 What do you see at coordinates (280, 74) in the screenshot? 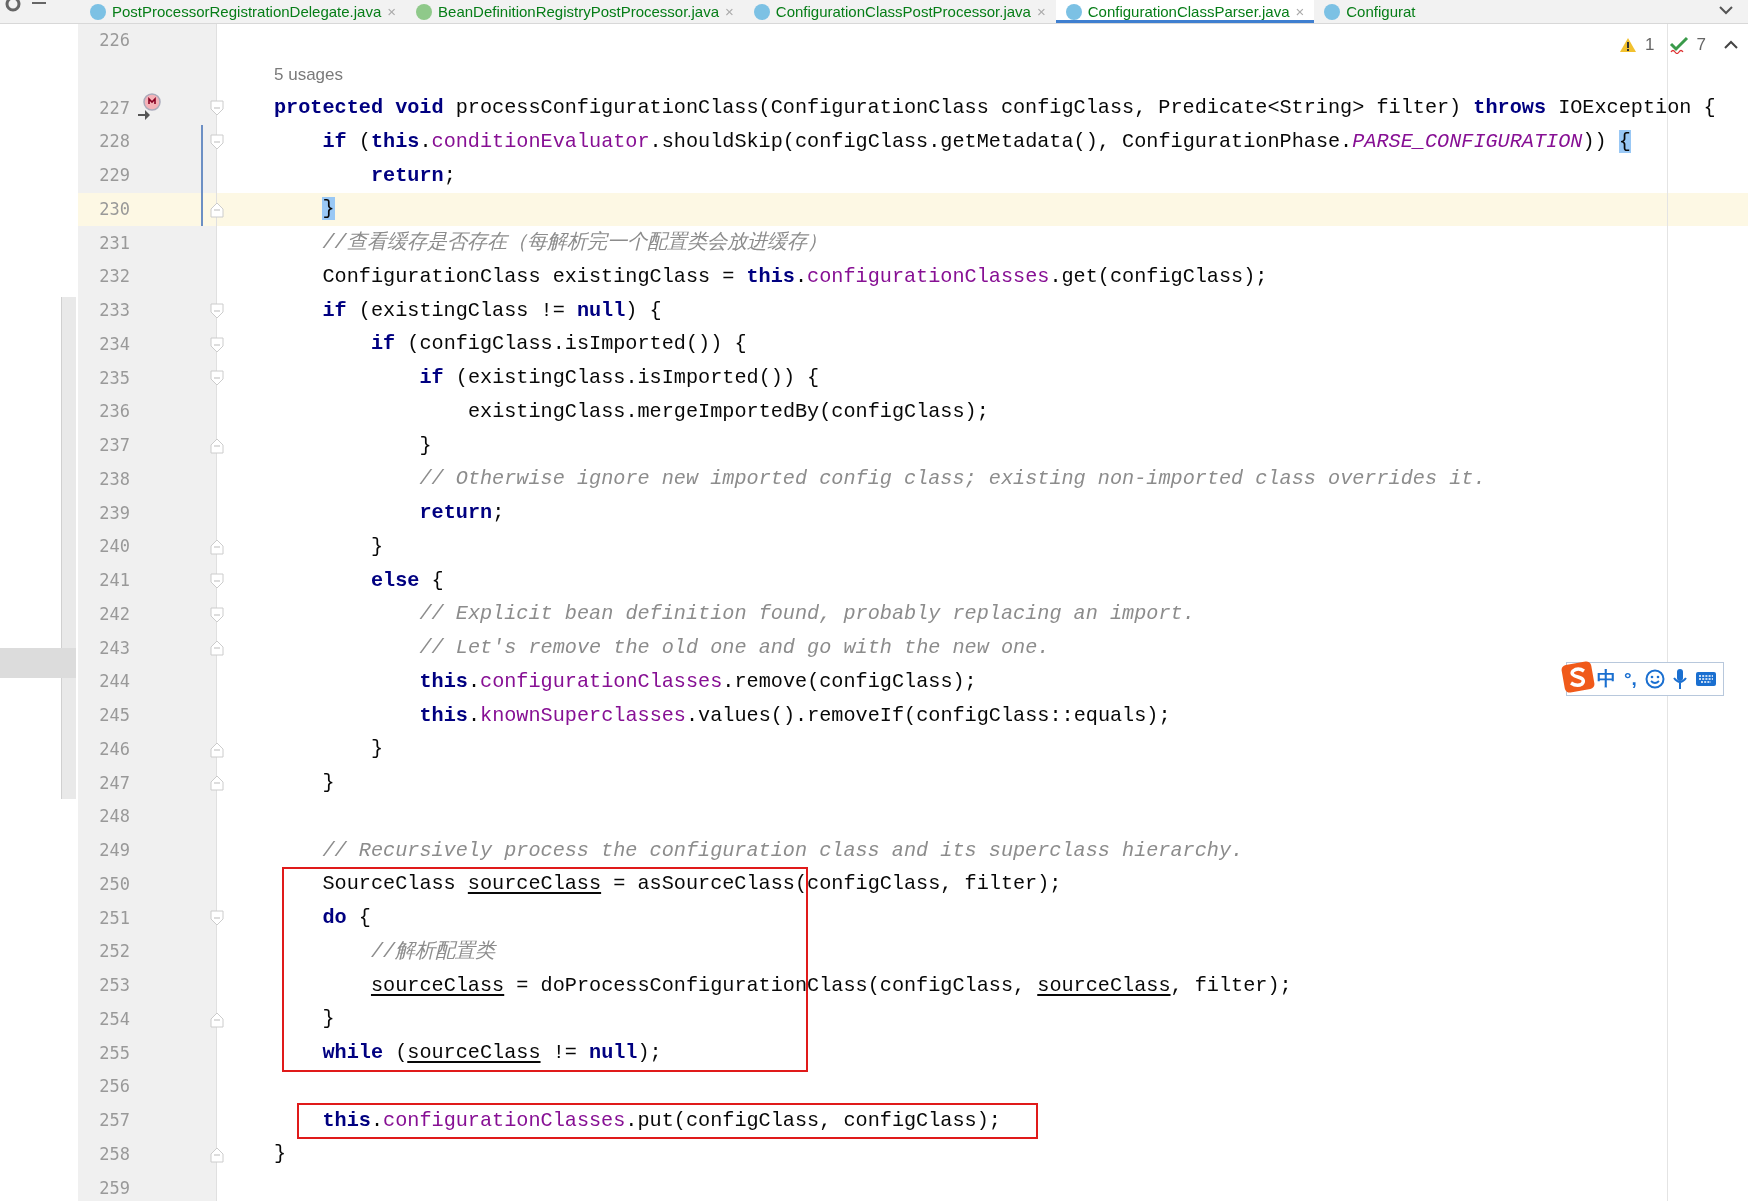
I see `usages-hint: 5 usages` at bounding box center [280, 74].